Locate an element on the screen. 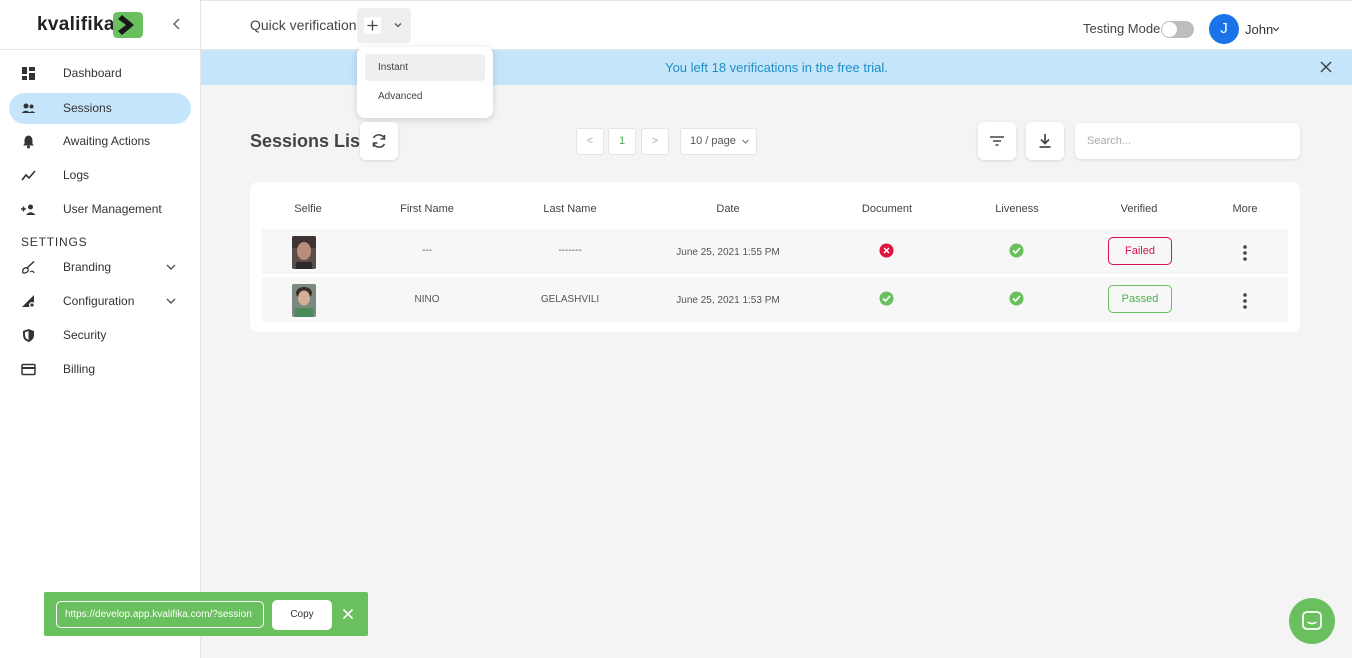  sidebar-item-user-management: User Management is located at coordinates (100, 209).